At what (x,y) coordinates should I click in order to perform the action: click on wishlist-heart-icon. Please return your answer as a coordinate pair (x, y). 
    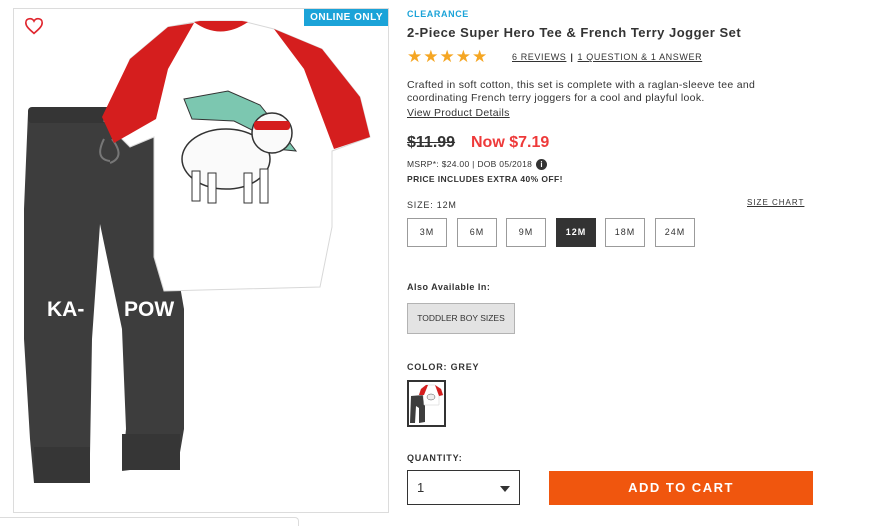
    Looking at the image, I should click on (34, 26).